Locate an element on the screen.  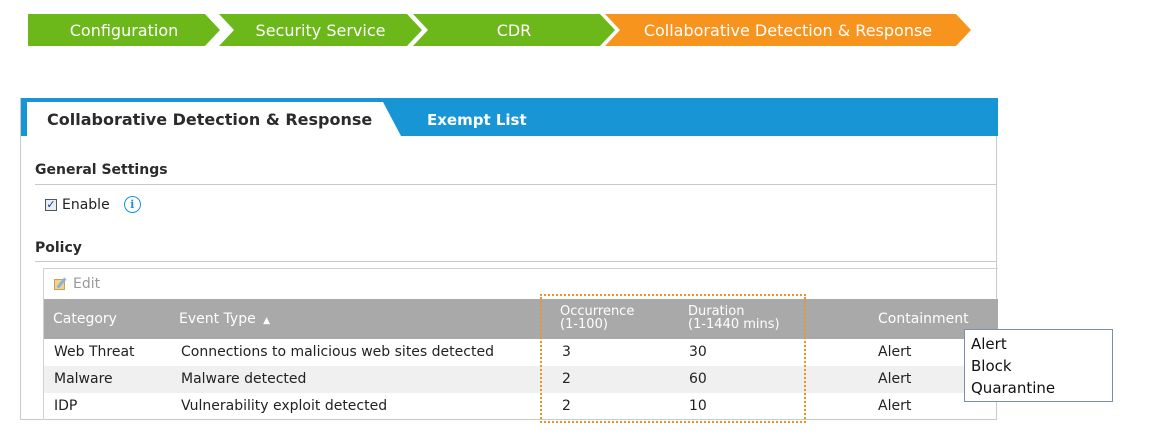
column-header-containment: Containment is located at coordinates (923, 319).